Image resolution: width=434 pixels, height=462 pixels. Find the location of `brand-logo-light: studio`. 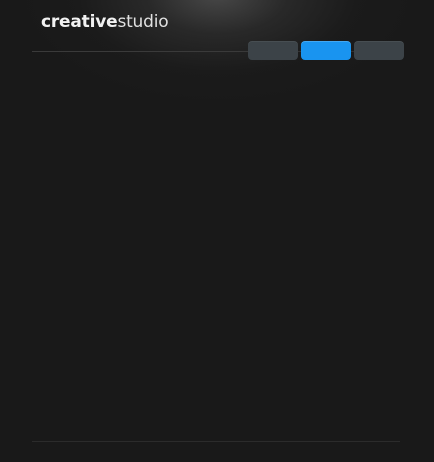

brand-logo-light: studio is located at coordinates (143, 22).